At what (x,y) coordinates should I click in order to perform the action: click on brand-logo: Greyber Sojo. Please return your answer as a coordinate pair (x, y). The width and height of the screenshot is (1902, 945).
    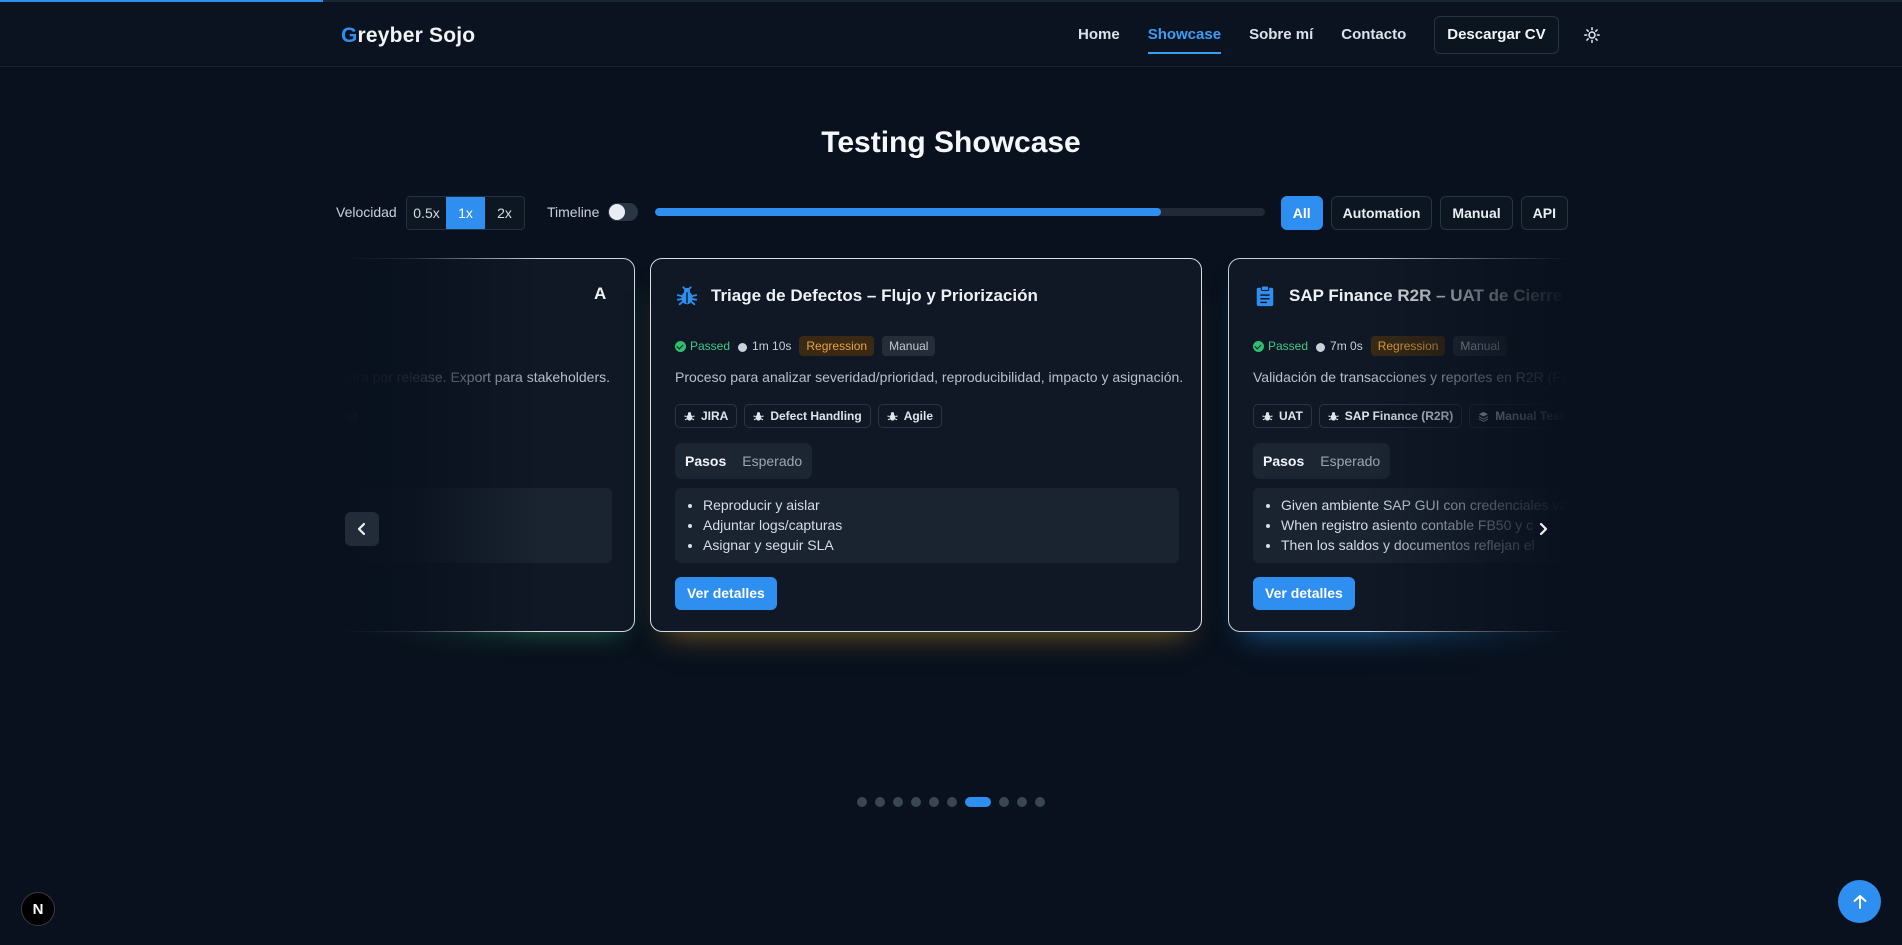
    Looking at the image, I should click on (408, 36).